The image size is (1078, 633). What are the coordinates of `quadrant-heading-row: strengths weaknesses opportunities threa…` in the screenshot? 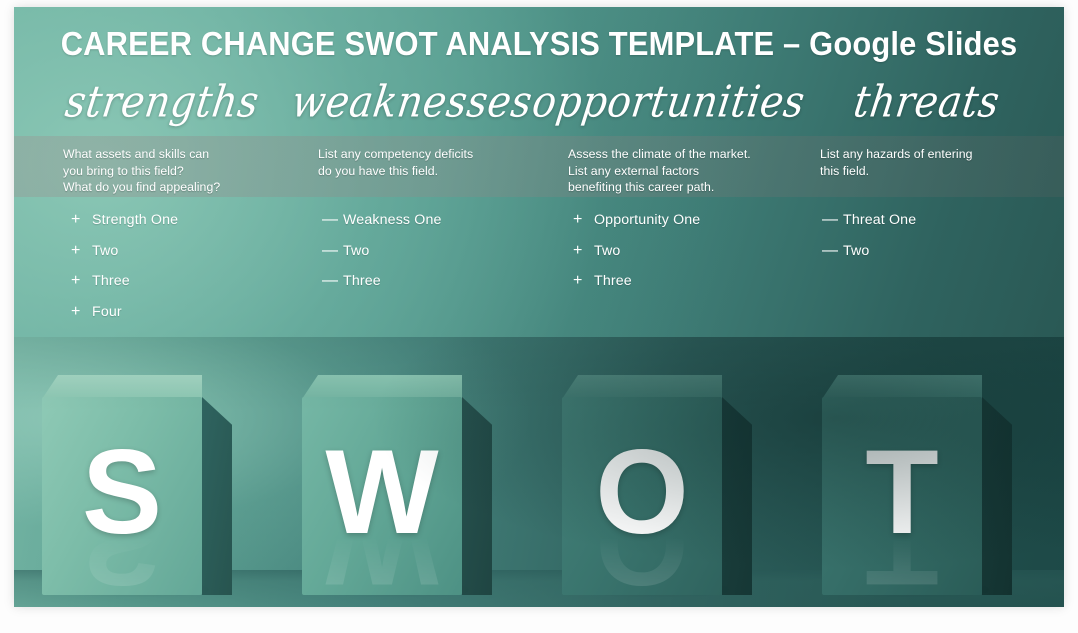 It's located at (539, 106).